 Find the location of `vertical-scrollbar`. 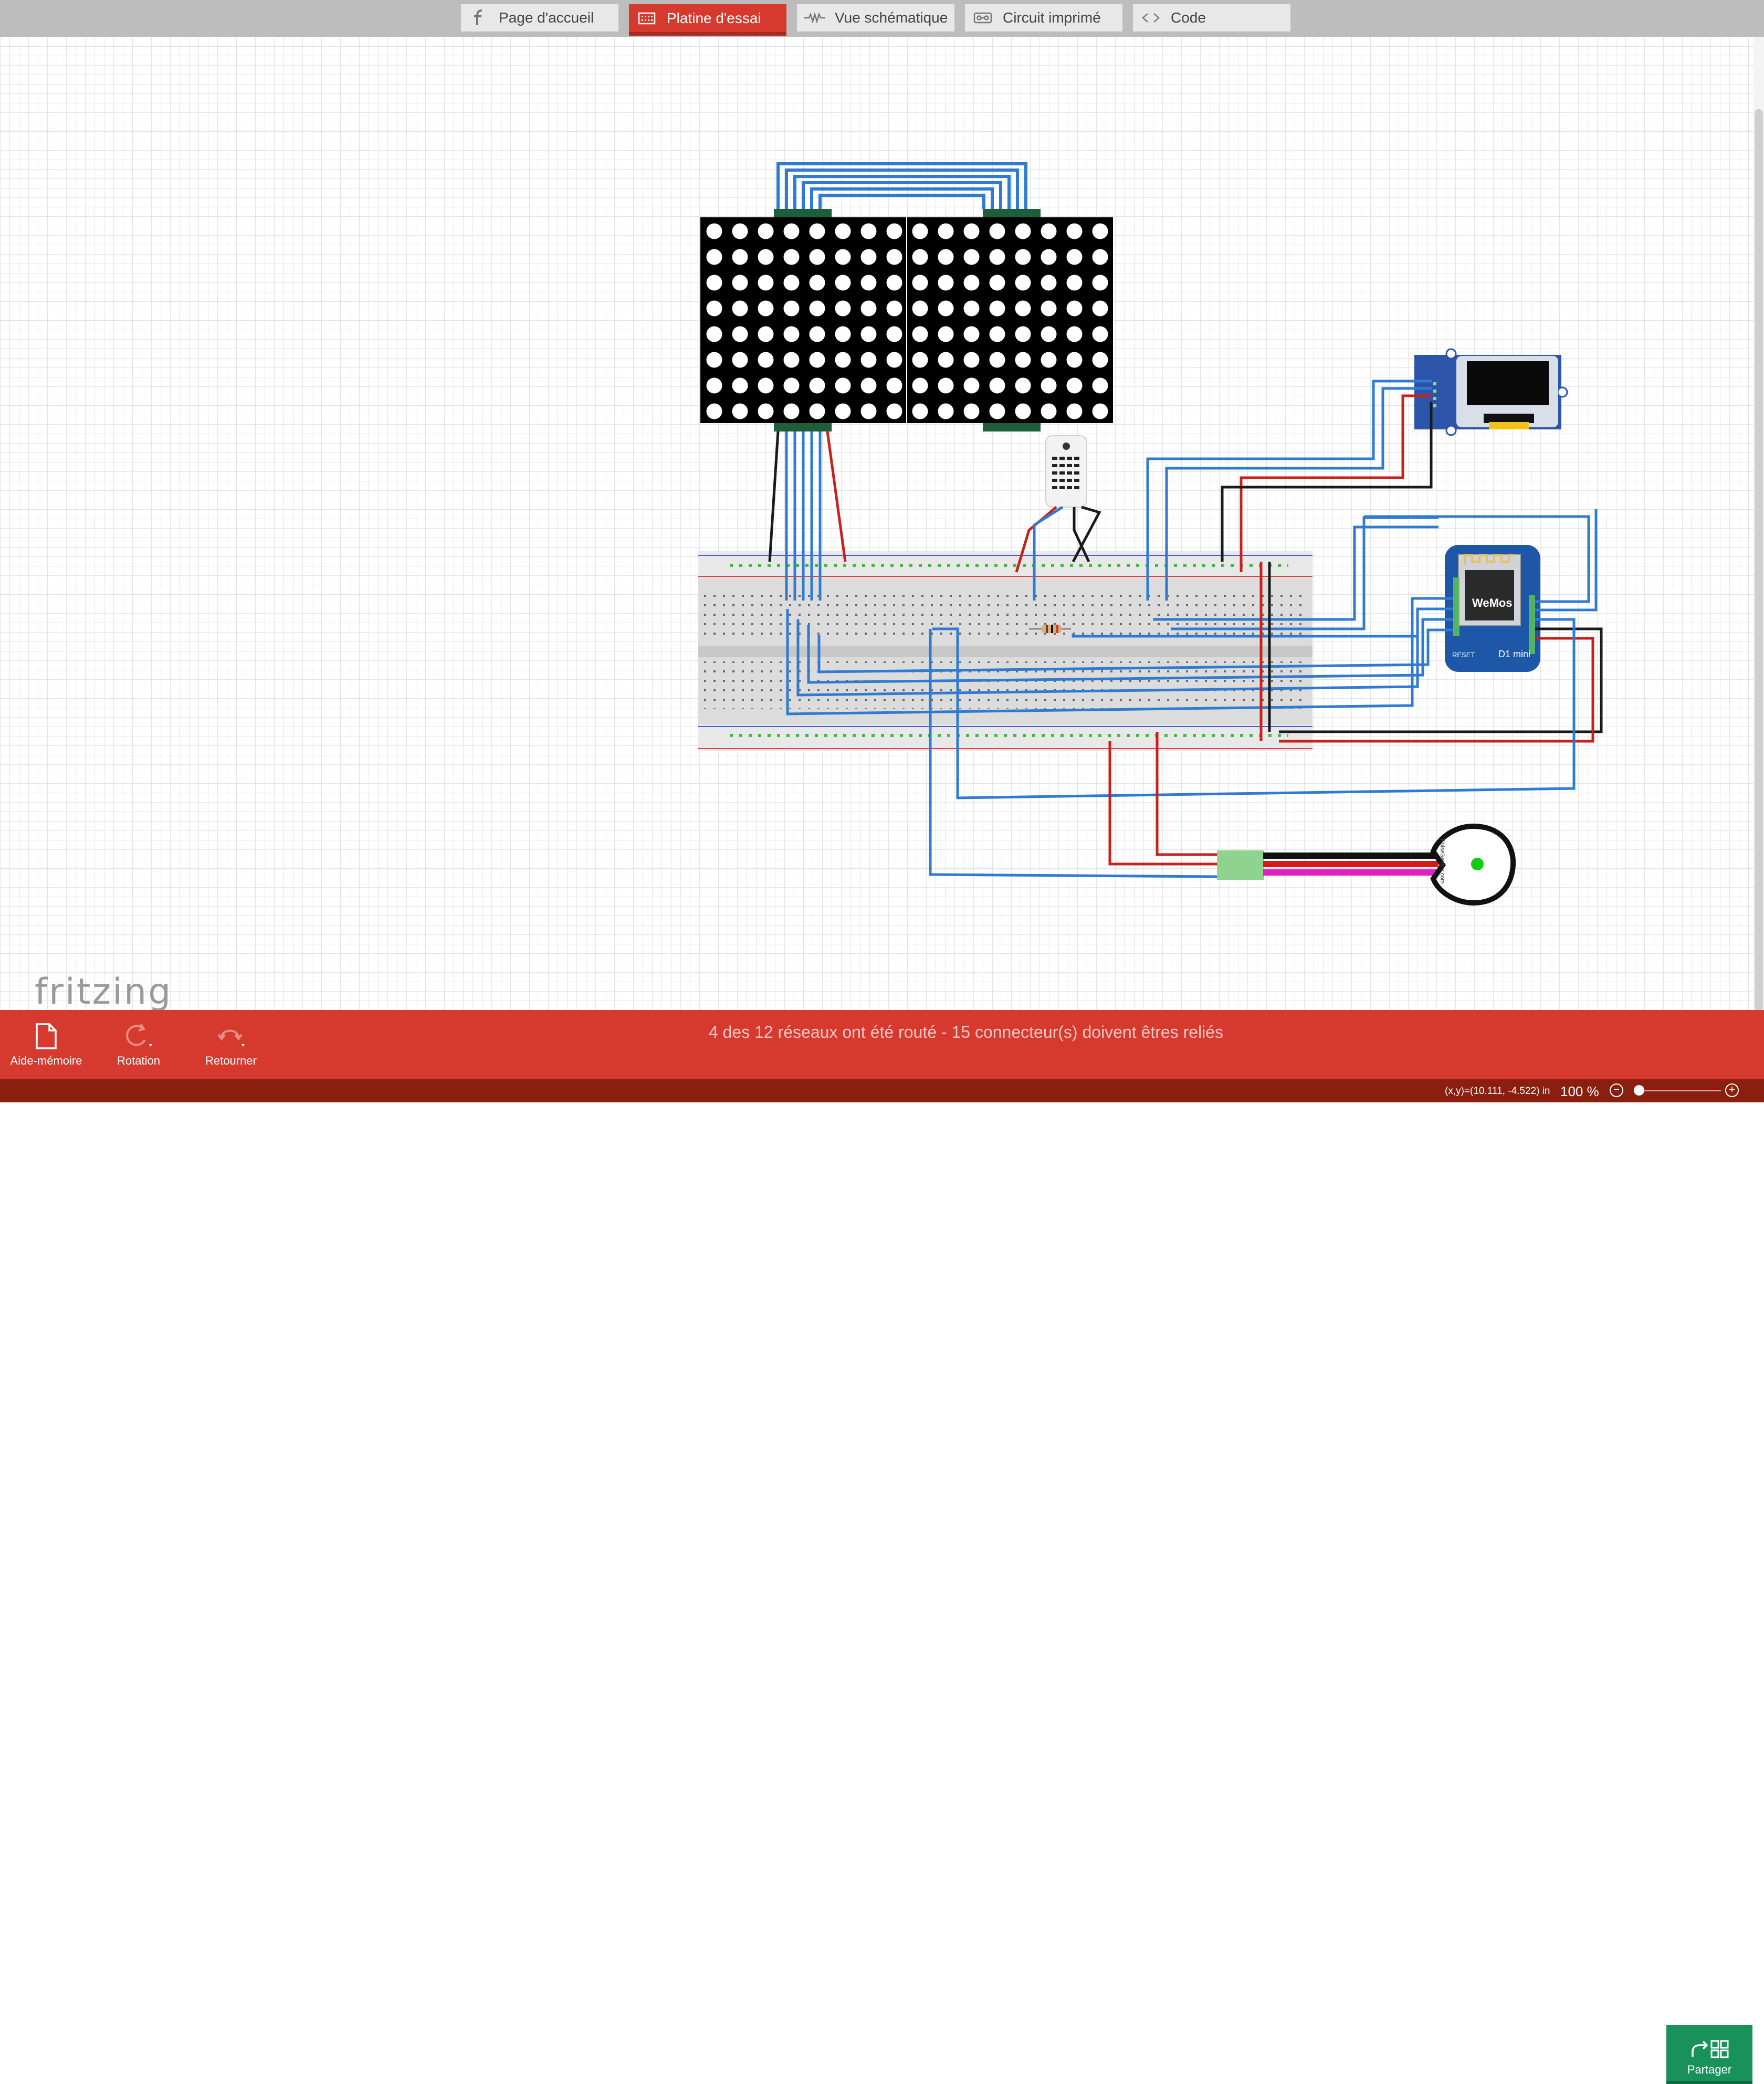

vertical-scrollbar is located at coordinates (1759, 524).